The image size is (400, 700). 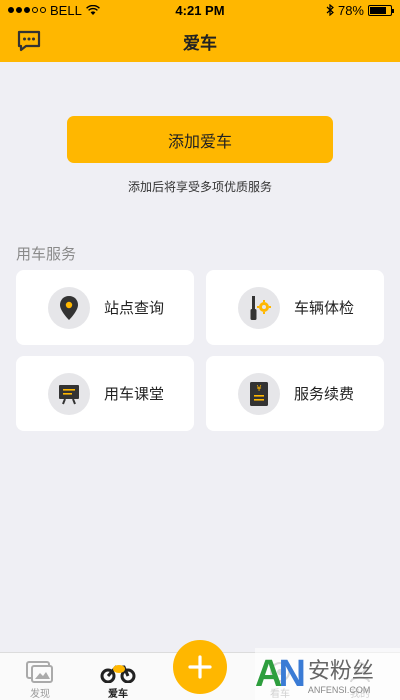 I want to click on watermark-en: ANFENSI.COM, so click(x=339, y=690).